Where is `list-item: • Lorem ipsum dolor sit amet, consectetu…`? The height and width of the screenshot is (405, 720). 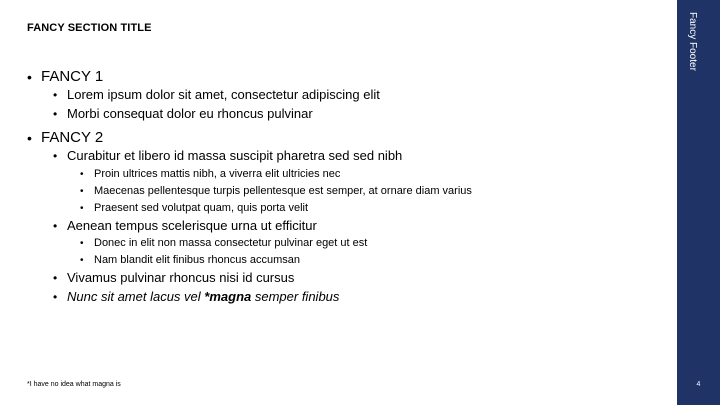 list-item: • Lorem ipsum dolor sit amet, consectetu… is located at coordinates (355, 95).